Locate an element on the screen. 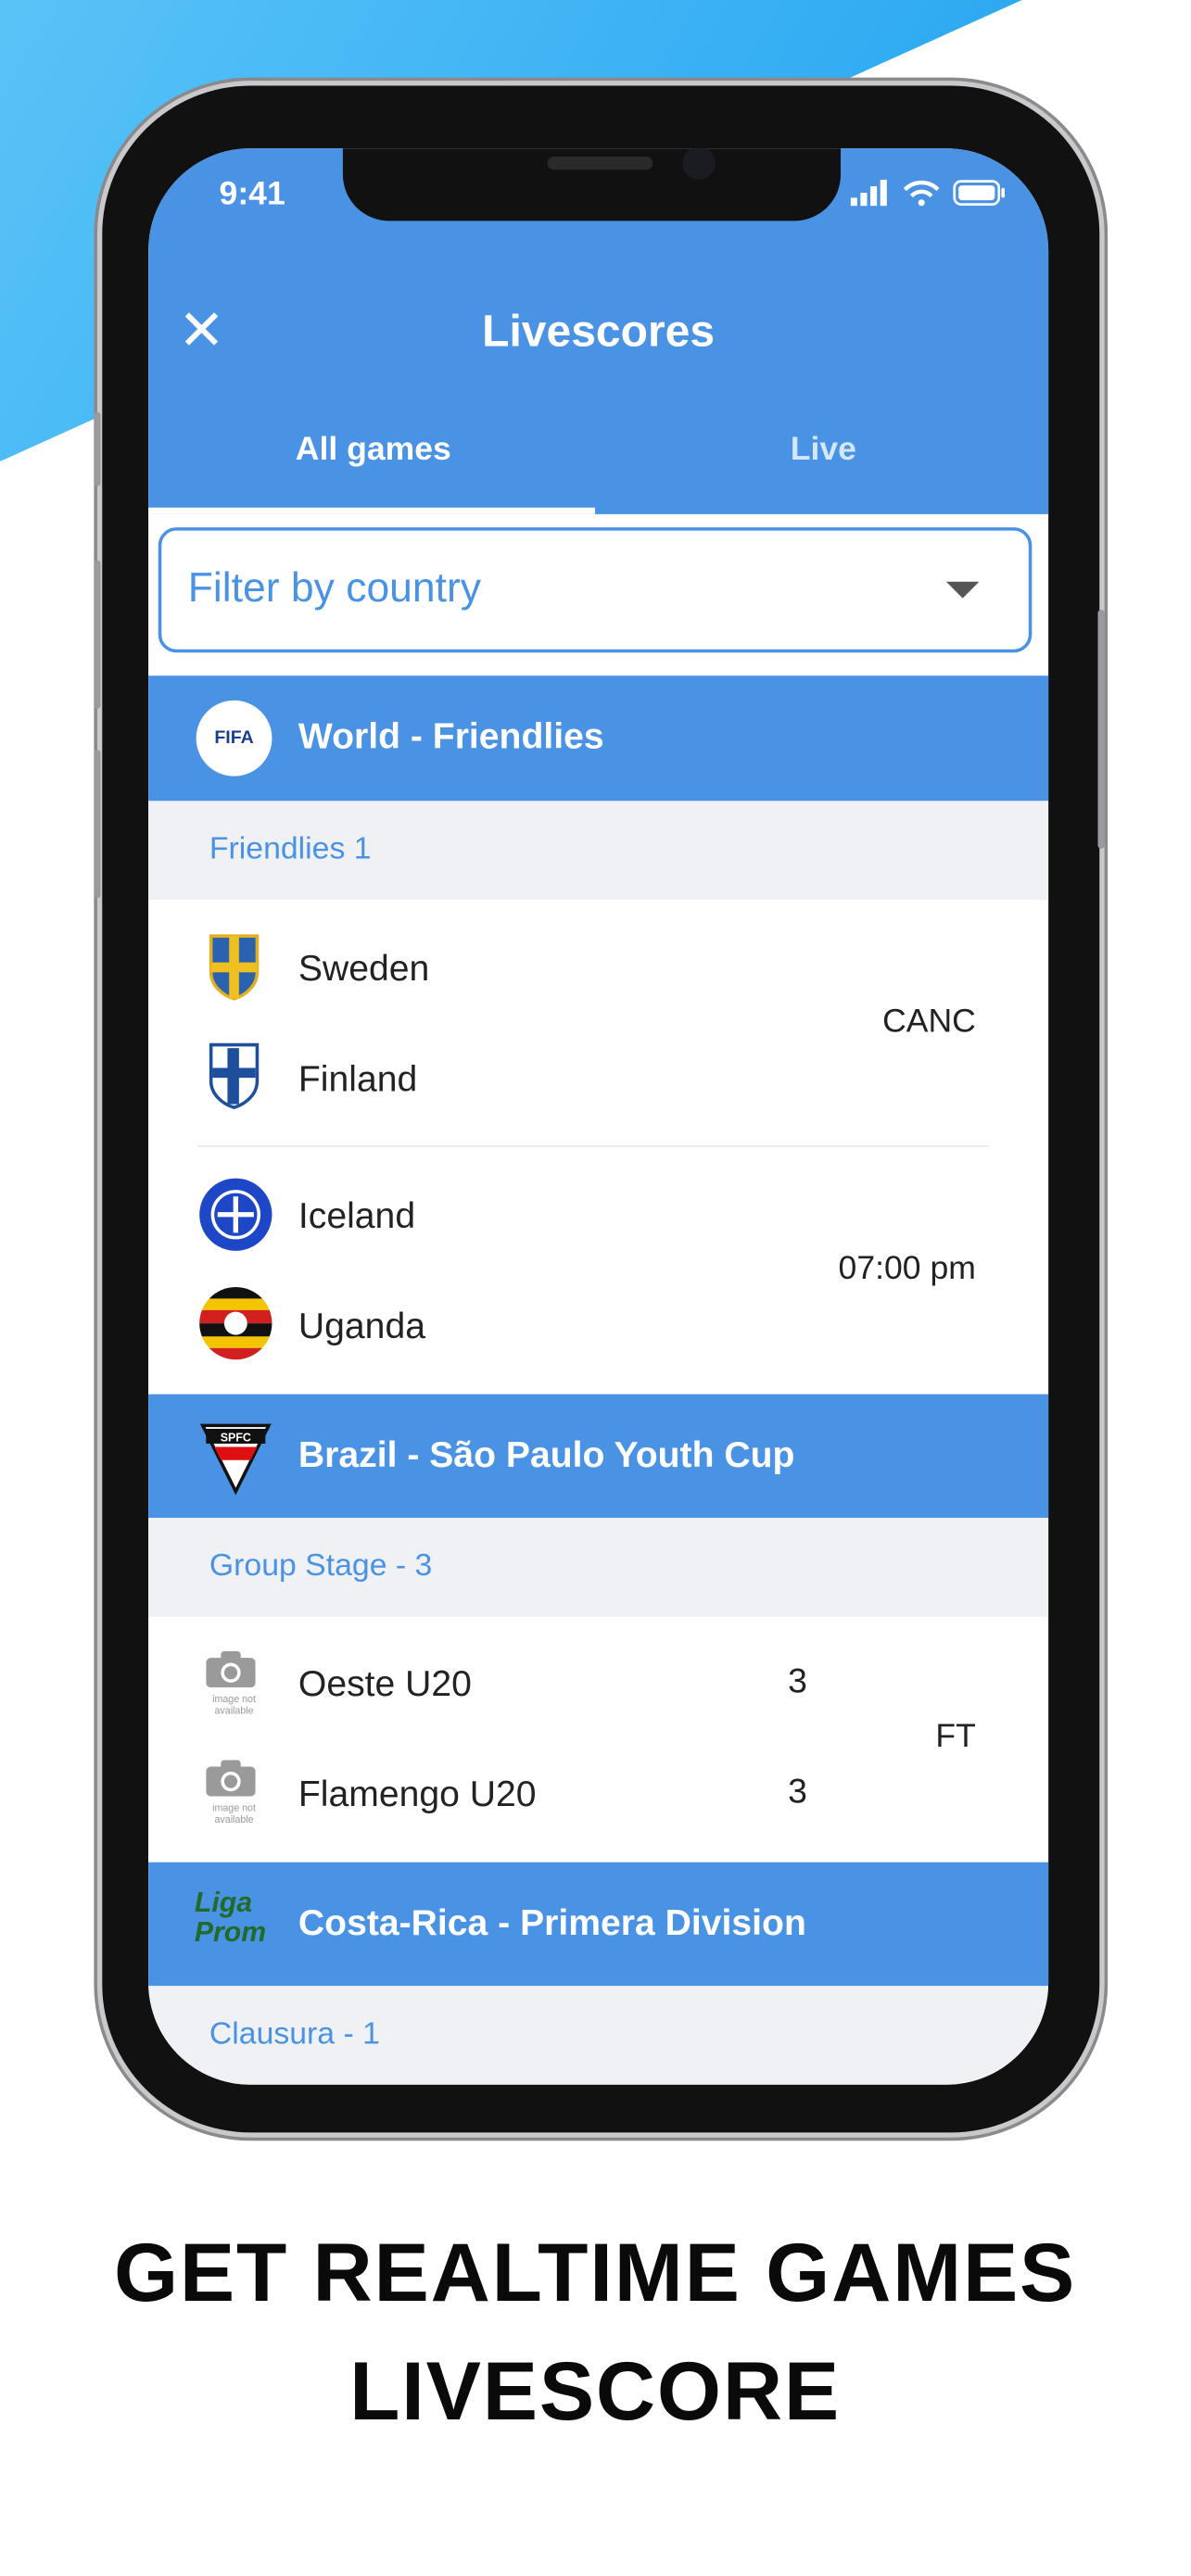 The height and width of the screenshot is (2576, 1191). battery-icon is located at coordinates (979, 193).